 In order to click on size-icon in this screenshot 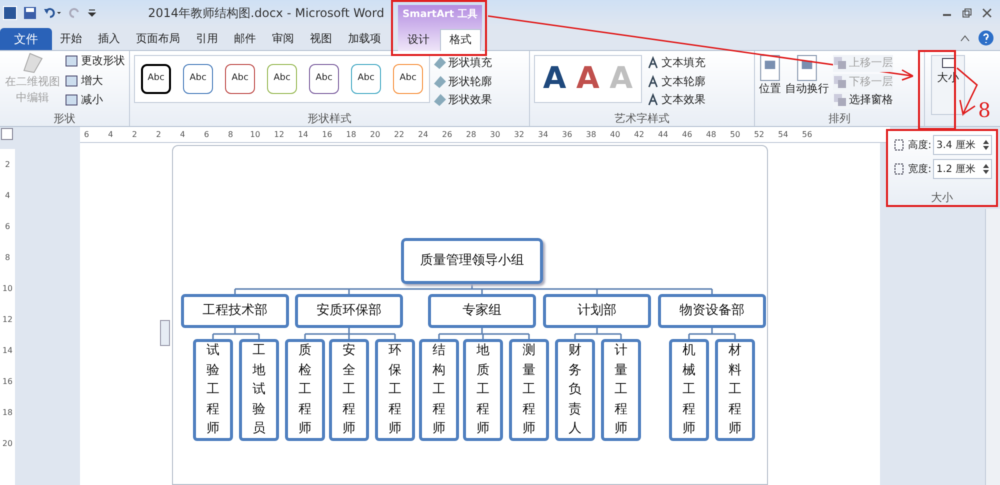, I will do `click(948, 63)`.